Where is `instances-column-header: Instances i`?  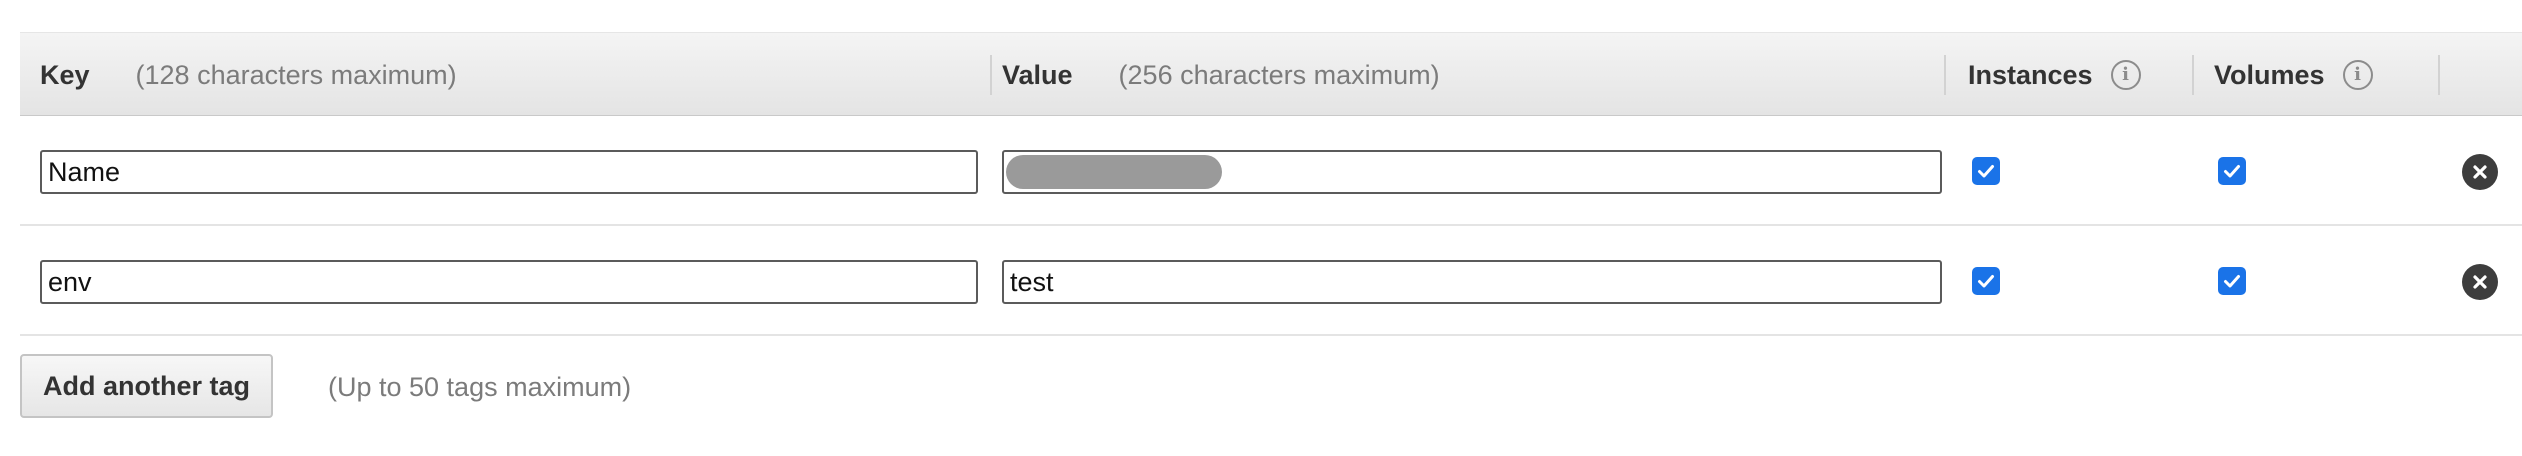 instances-column-header: Instances i is located at coordinates (2054, 75).